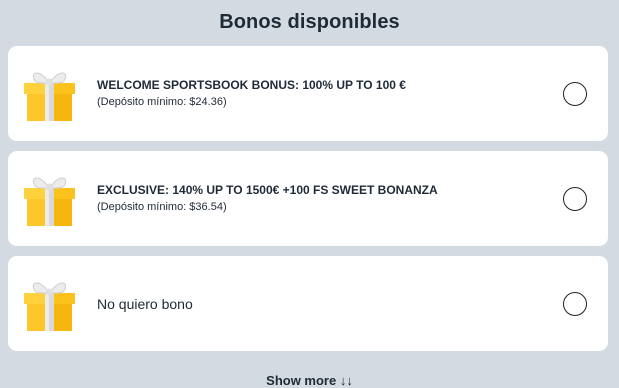  I want to click on no-bonus-label: No quiero bono, so click(145, 303).